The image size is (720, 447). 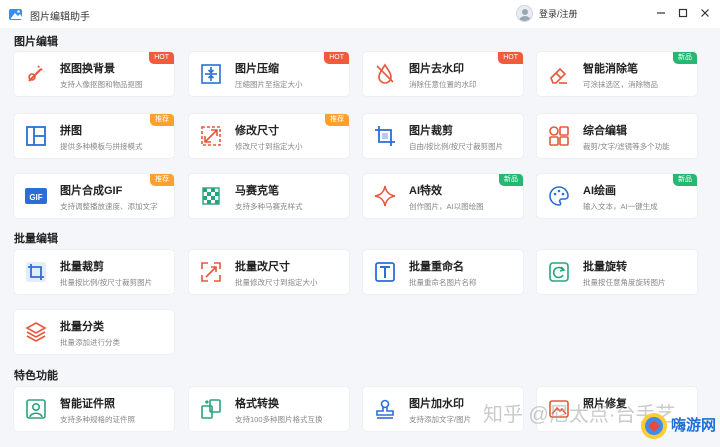 I want to click on collage-icon, so click(x=36, y=136).